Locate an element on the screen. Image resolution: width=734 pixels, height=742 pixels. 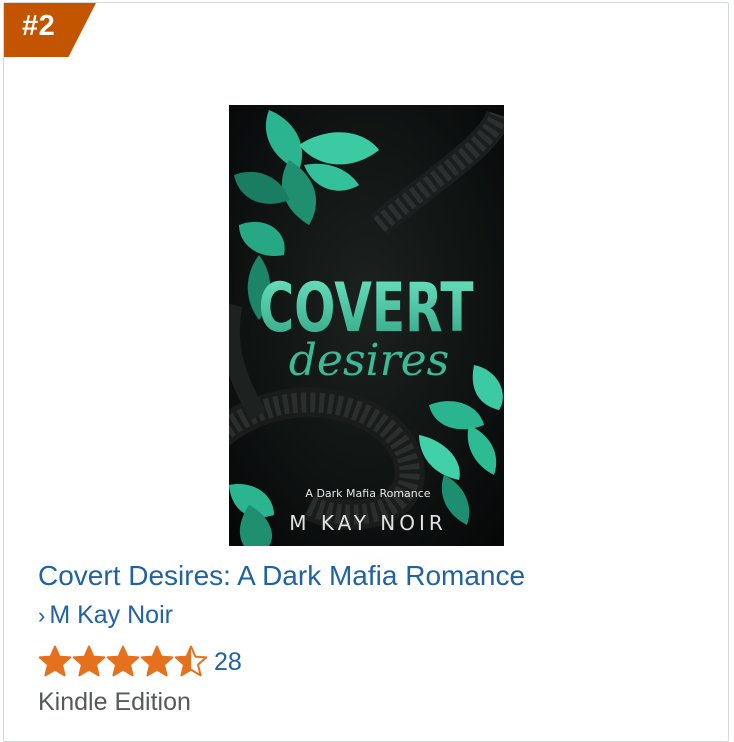
chevron-right-icon: › is located at coordinates (42, 615).